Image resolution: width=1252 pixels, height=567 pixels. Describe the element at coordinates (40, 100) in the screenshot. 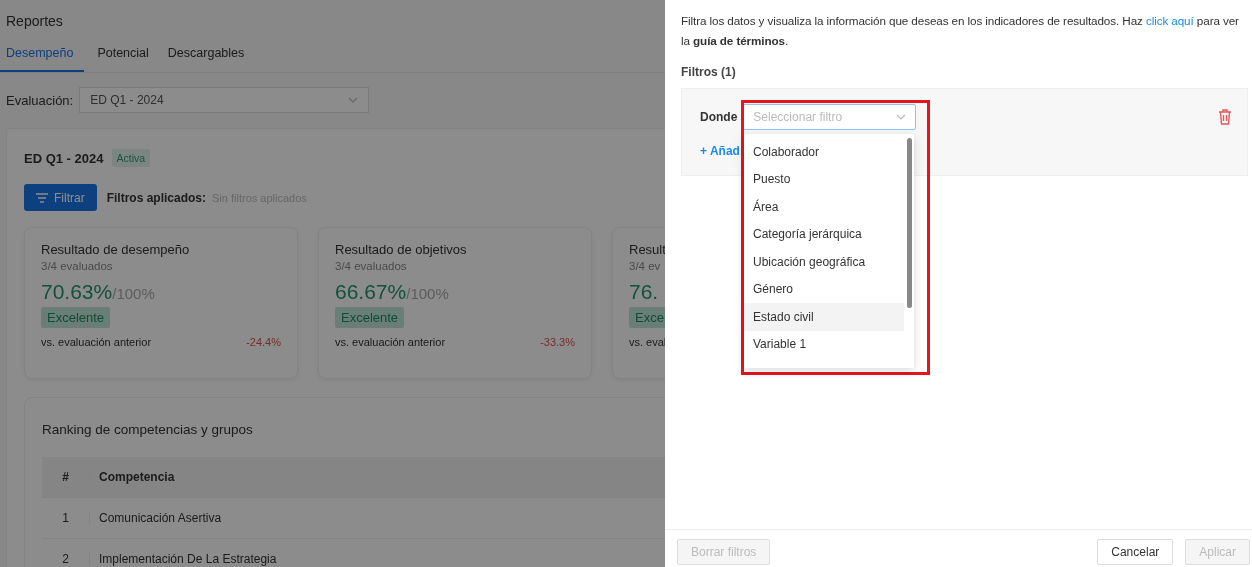

I see `evaluation-label: Evaluación:` at that location.